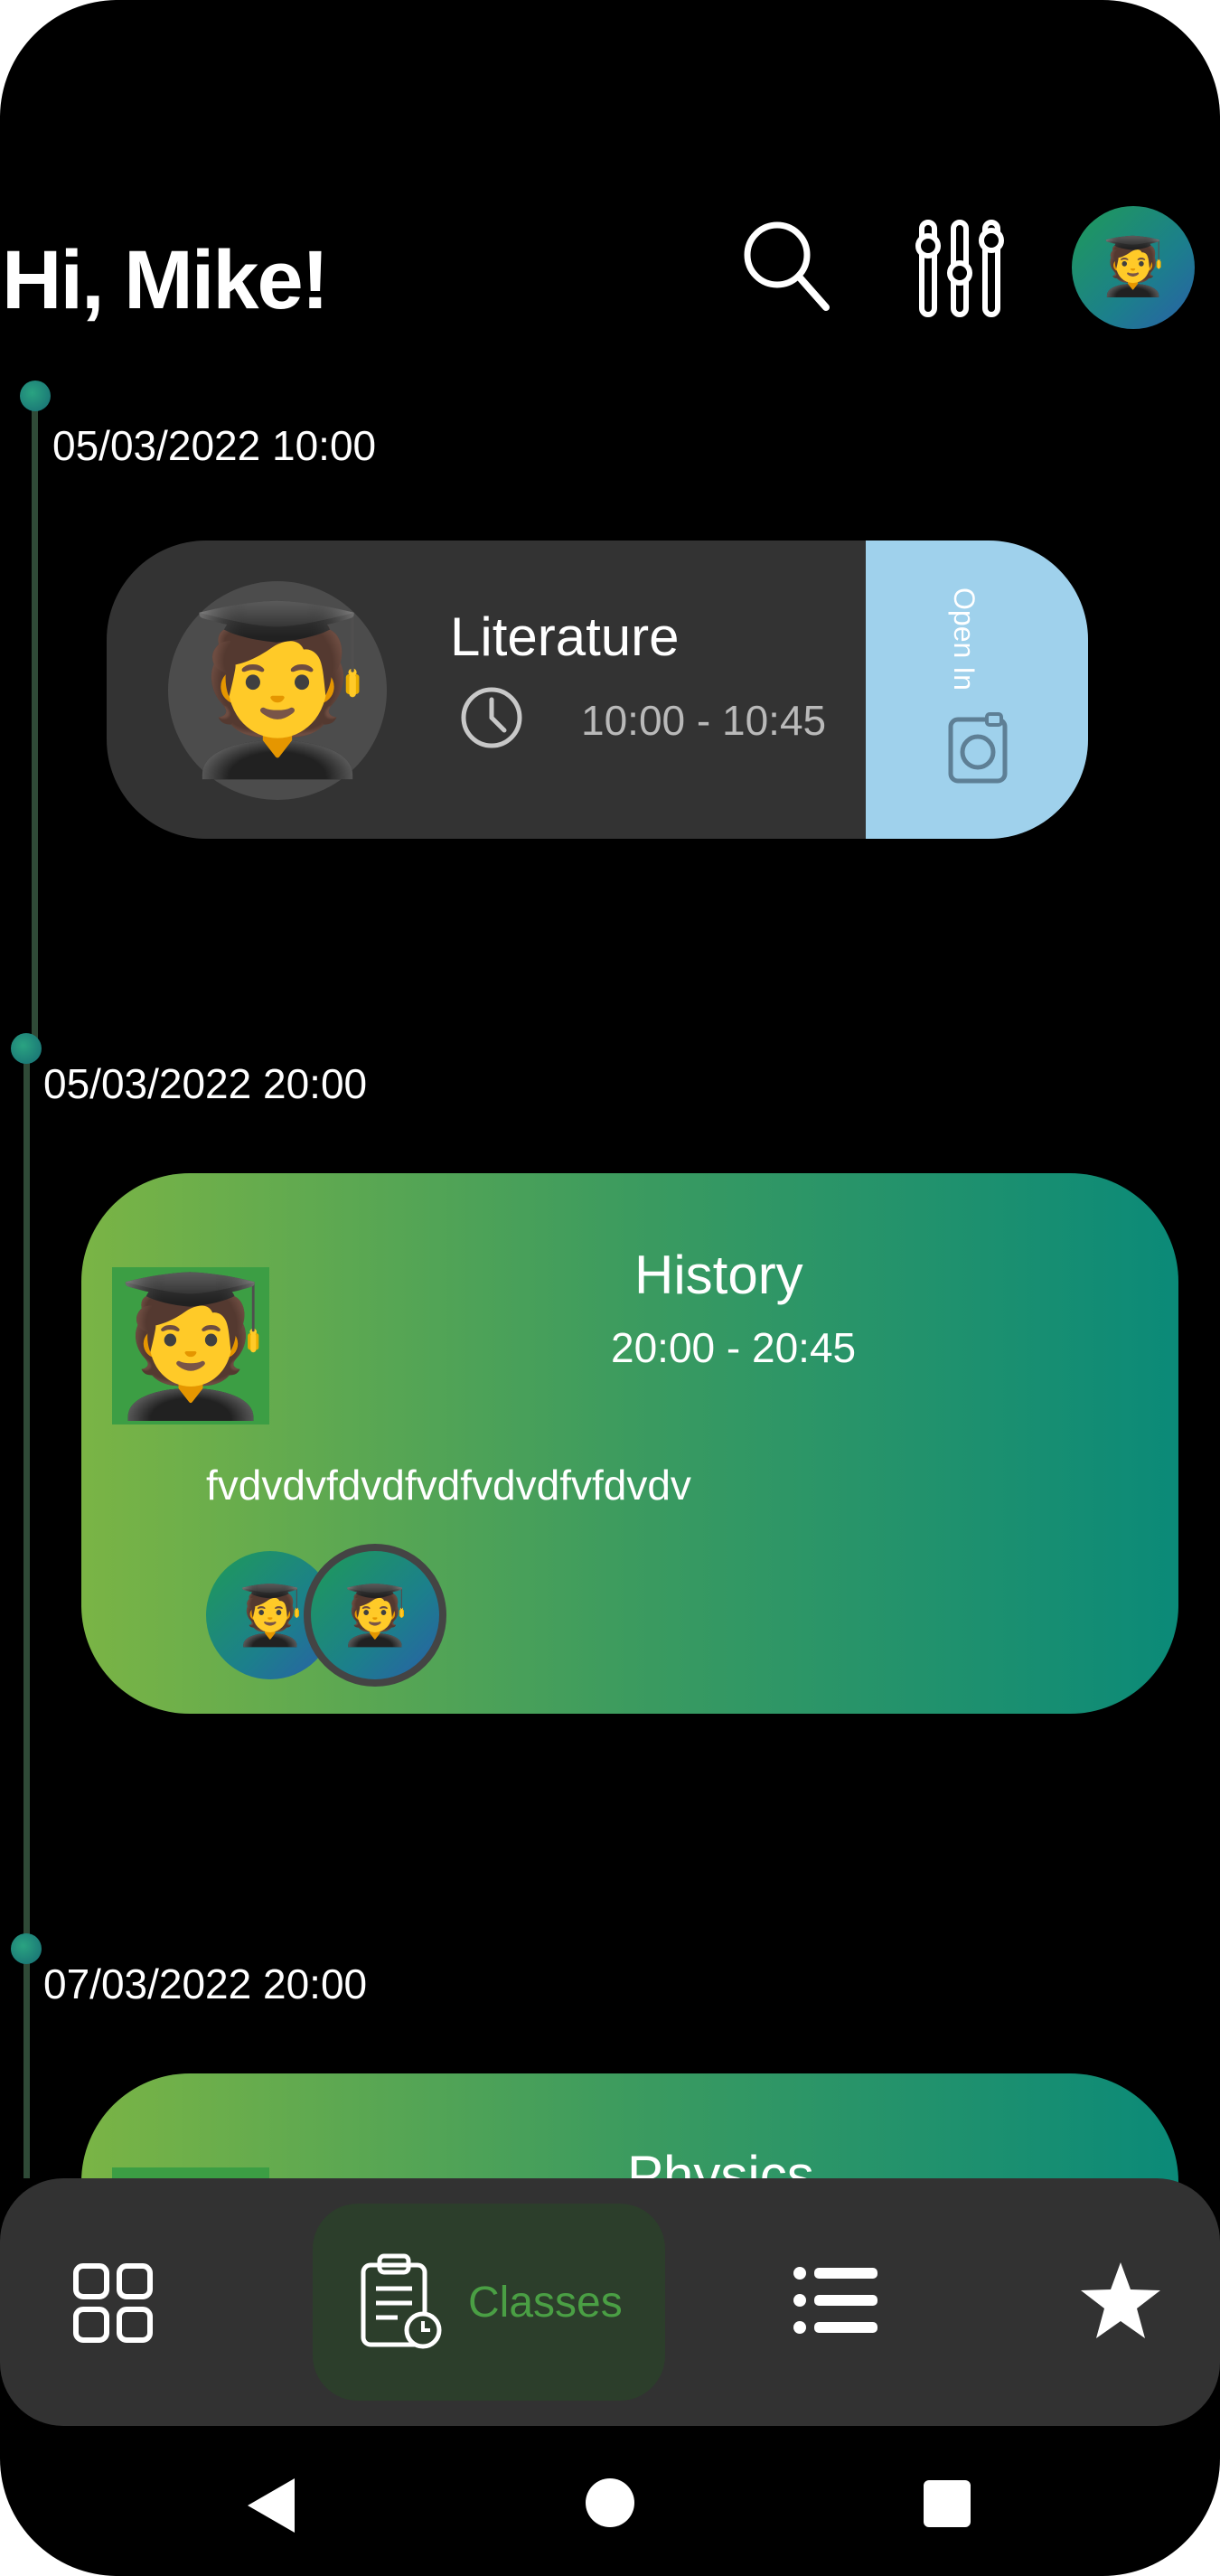 Image resolution: width=1220 pixels, height=2576 pixels. What do you see at coordinates (545, 2303) in the screenshot?
I see `nav-classes-label: Classes` at bounding box center [545, 2303].